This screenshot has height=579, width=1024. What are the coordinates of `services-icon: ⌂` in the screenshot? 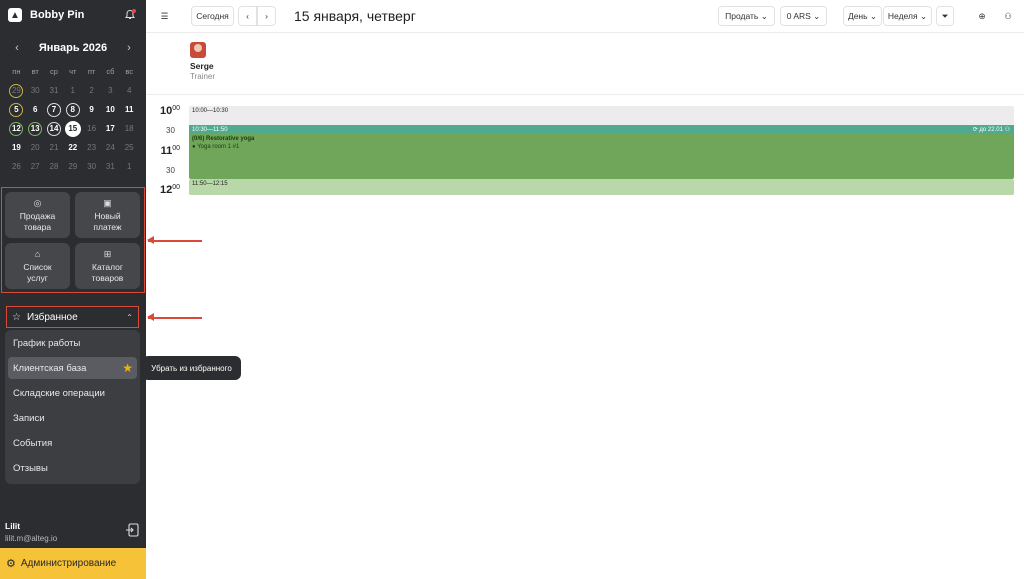 It's located at (37, 253).